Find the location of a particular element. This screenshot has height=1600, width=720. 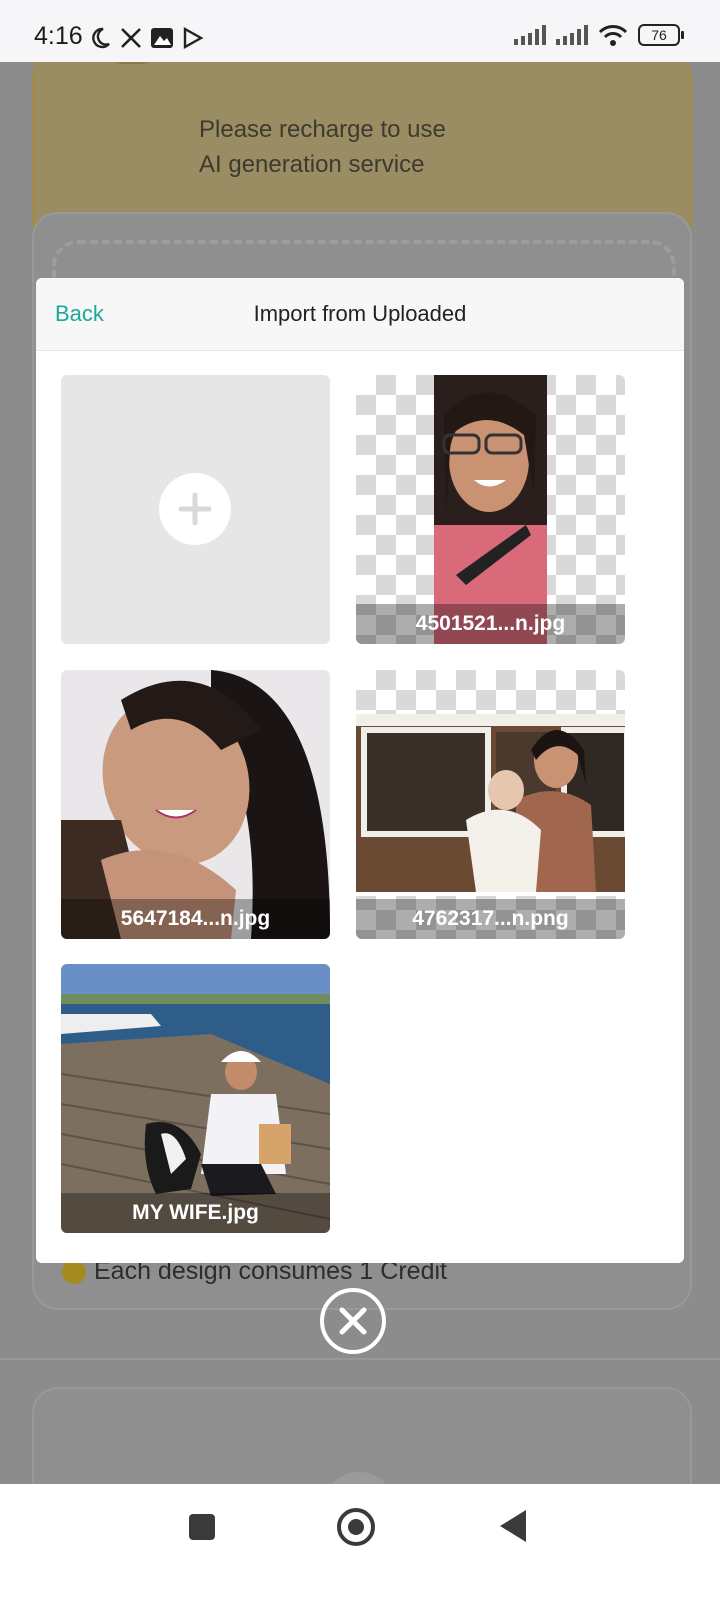

image-filename: 5647184...n.jpg is located at coordinates (195, 919).